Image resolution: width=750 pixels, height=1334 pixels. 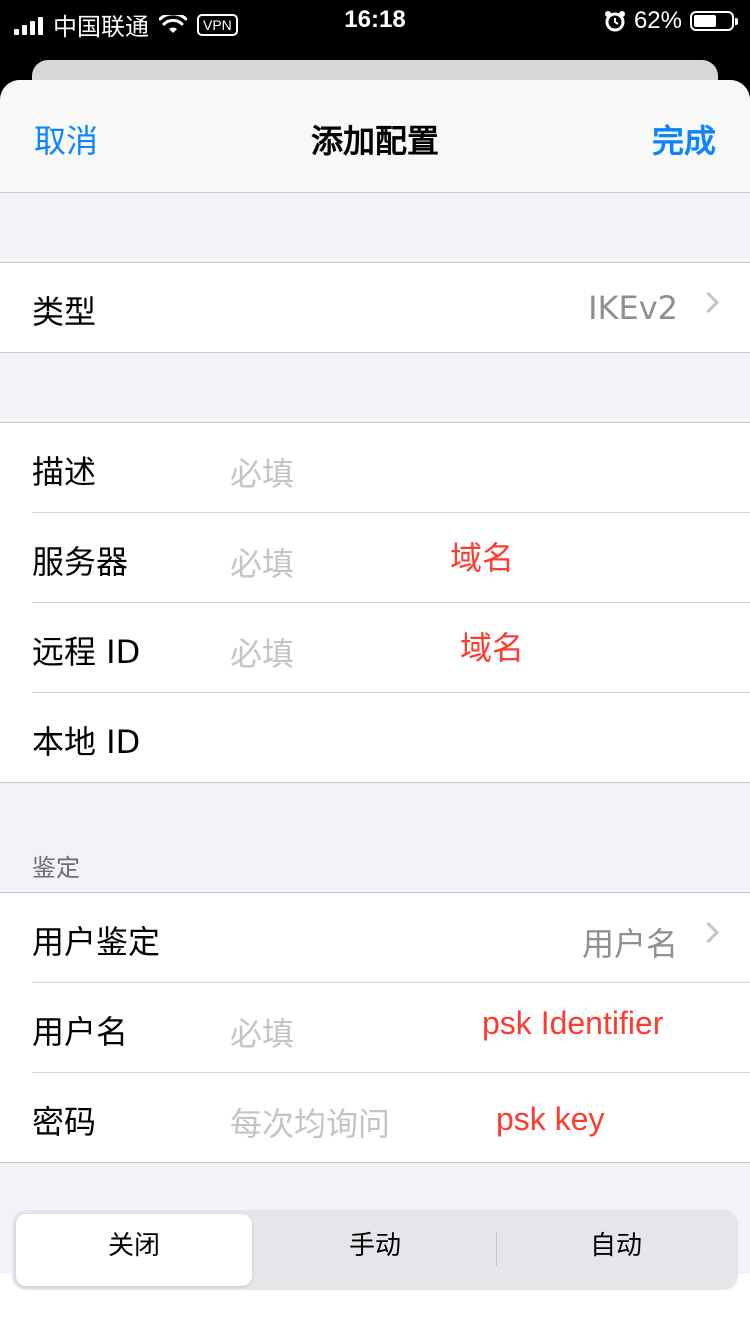 I want to click on status-bar-right: 62%, so click(x=671, y=21).